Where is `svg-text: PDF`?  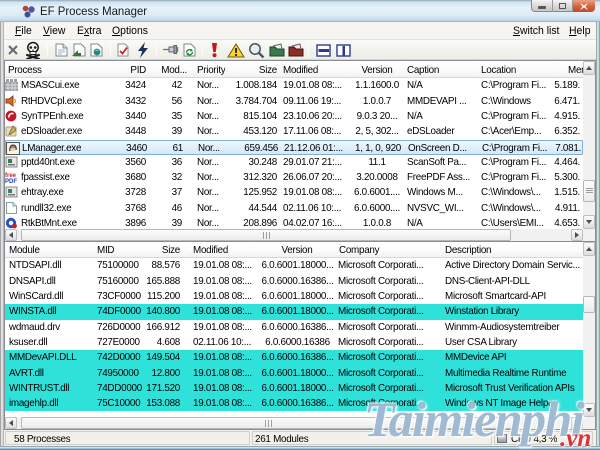
svg-text: PDF is located at coordinates (11, 181).